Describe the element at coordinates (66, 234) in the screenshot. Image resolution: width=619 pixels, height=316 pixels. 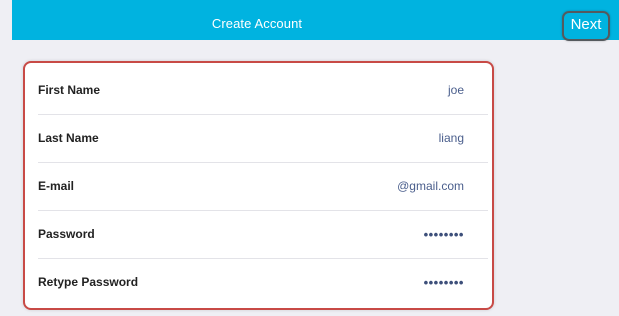
I see `password-label: Password` at that location.